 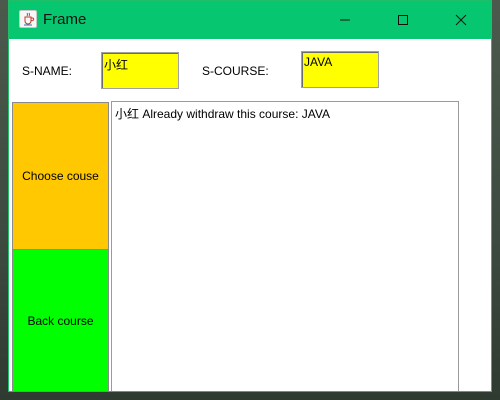 I want to click on output-message: 小红 Already withdraw this course: JAVA, so click(x=222, y=114).